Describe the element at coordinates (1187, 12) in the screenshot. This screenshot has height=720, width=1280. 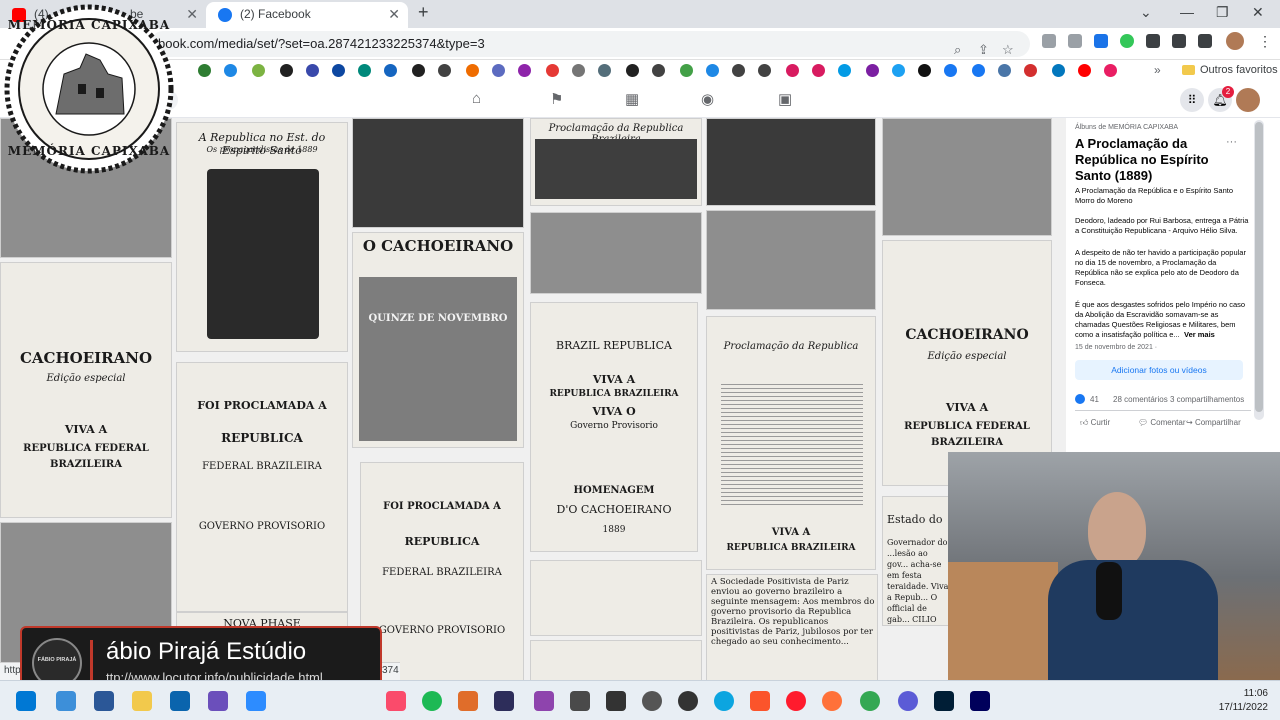
I see `minimize-icon: —` at that location.